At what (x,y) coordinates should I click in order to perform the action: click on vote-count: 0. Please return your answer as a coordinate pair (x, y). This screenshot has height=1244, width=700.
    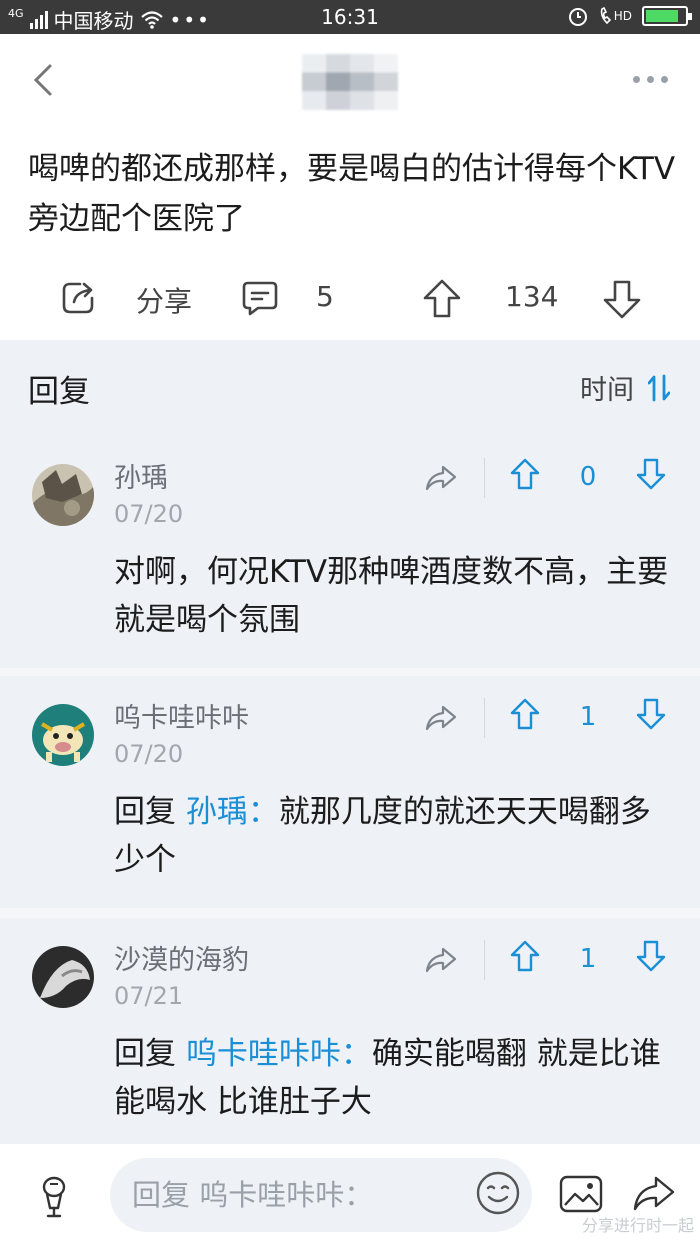
    Looking at the image, I should click on (588, 477).